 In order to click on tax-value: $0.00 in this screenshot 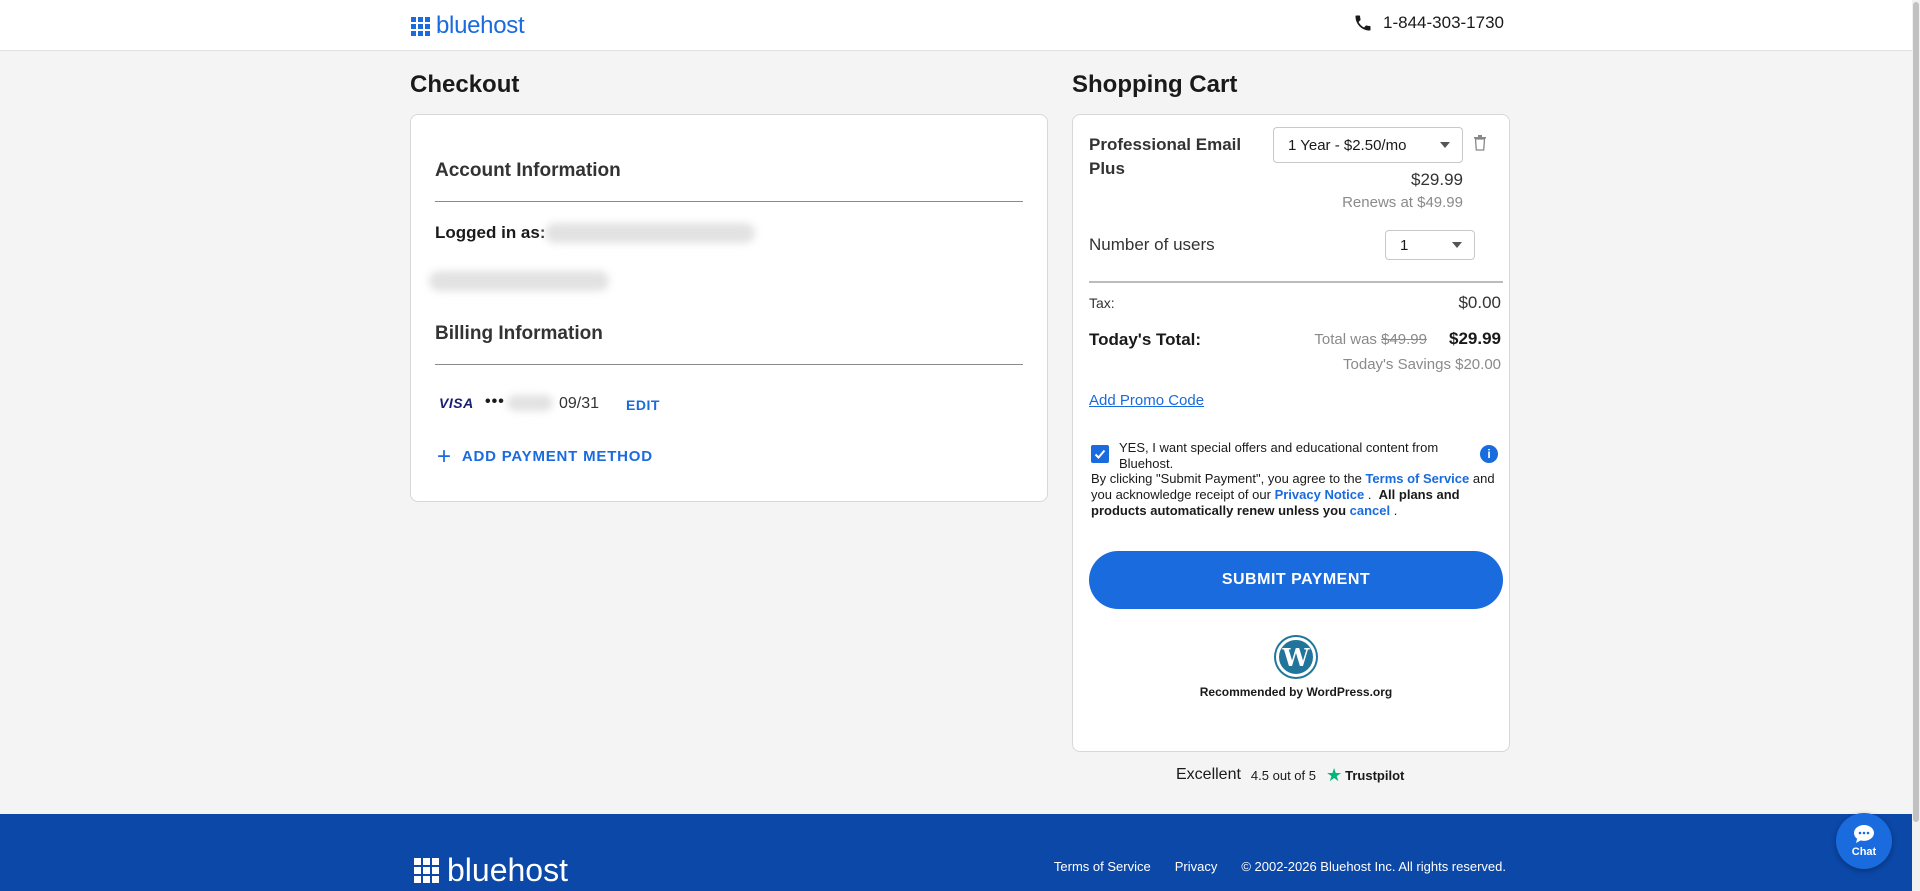, I will do `click(1479, 302)`.